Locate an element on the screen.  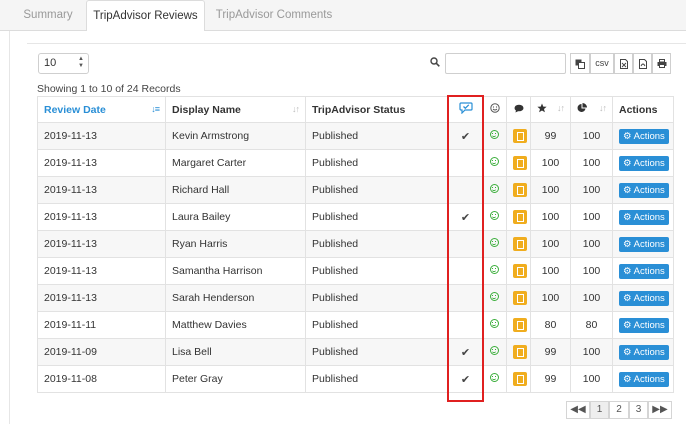
pagination-last: ▶▶ is located at coordinates (660, 410).